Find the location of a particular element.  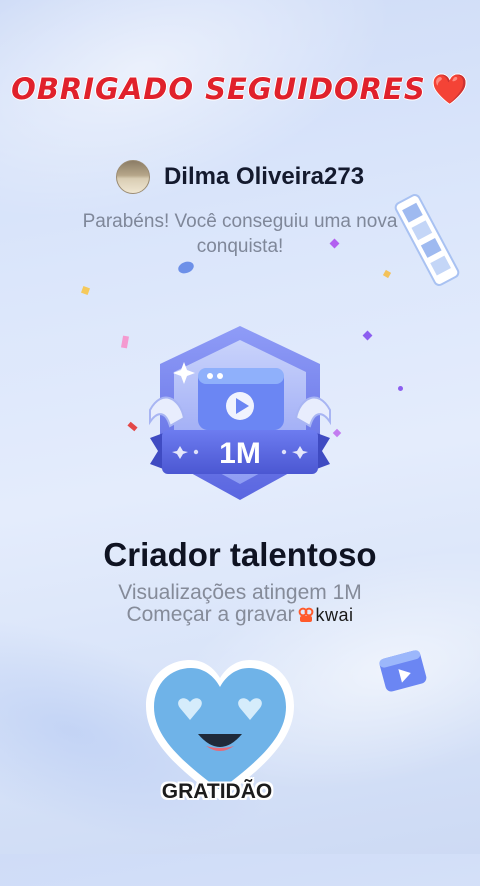

badge-label: 1M is located at coordinates (240, 453).